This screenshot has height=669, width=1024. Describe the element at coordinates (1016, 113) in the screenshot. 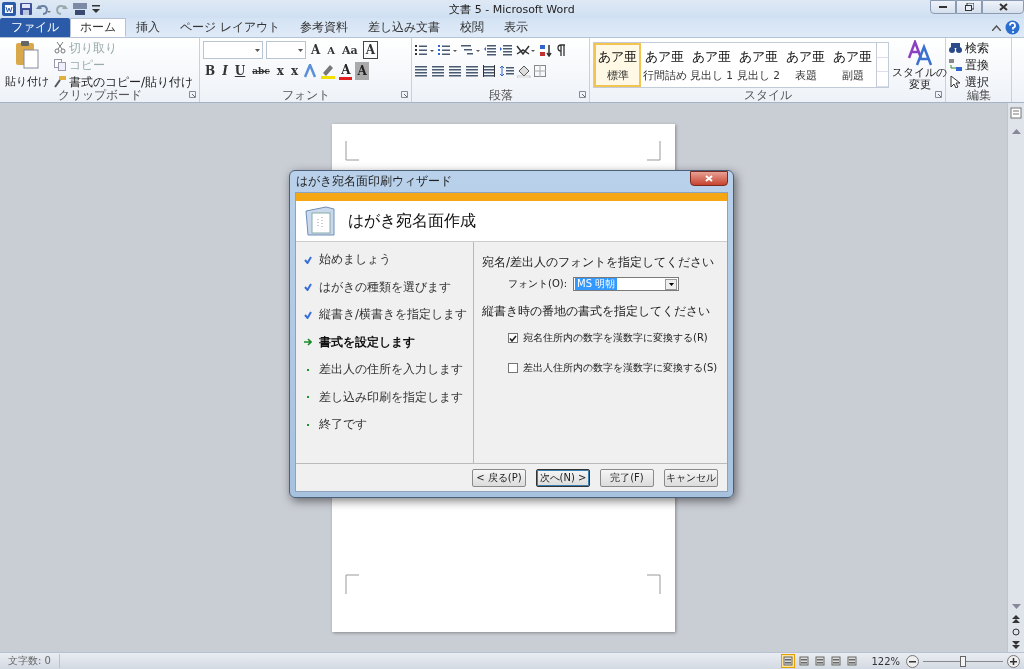

I see `ruler-toggle-icon` at that location.